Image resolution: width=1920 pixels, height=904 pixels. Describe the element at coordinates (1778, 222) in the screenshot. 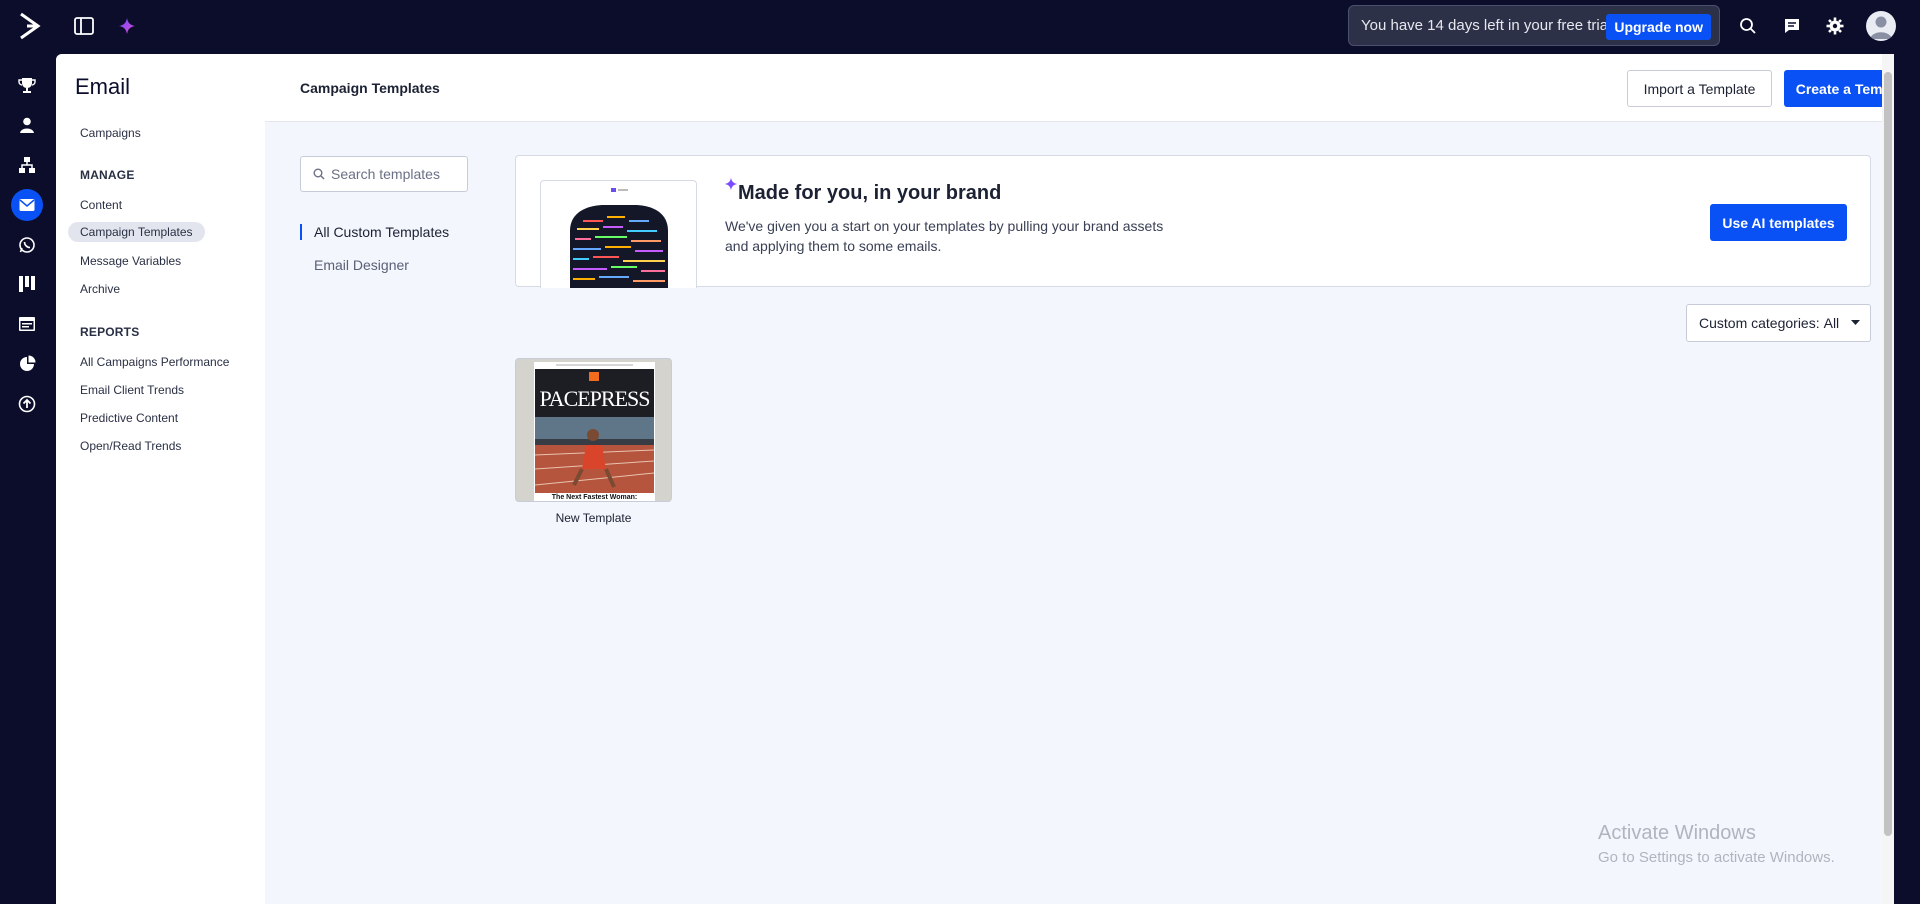

I see `use-ai-templates-button: Use AI templates` at that location.